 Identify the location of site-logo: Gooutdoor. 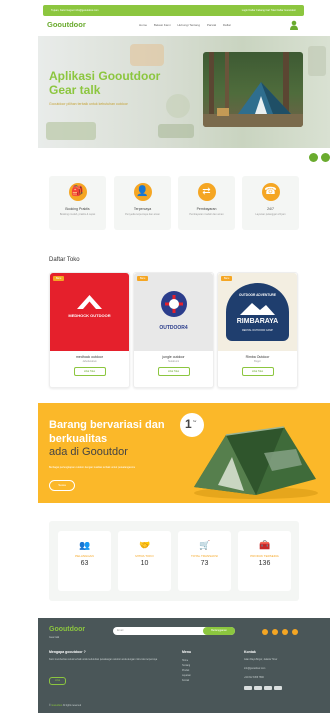
(66, 24).